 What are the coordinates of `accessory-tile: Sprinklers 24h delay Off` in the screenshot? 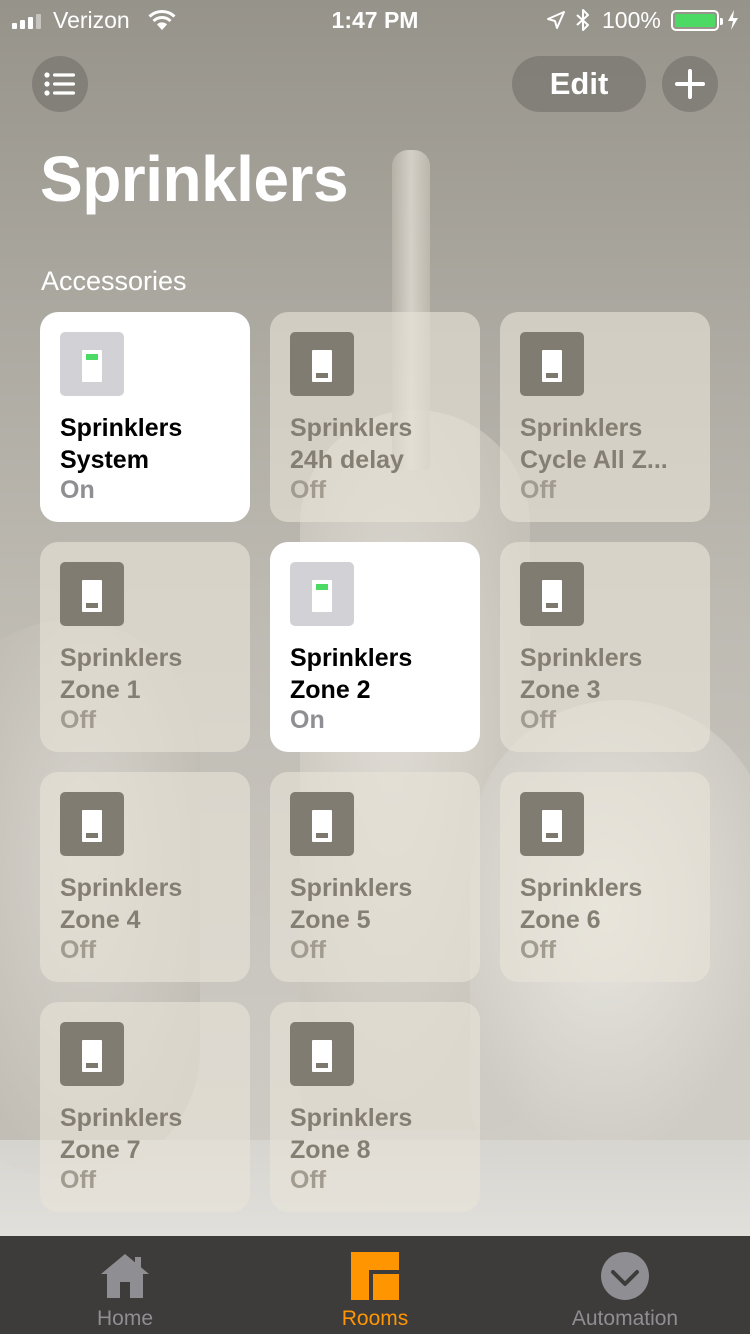 It's located at (375, 417).